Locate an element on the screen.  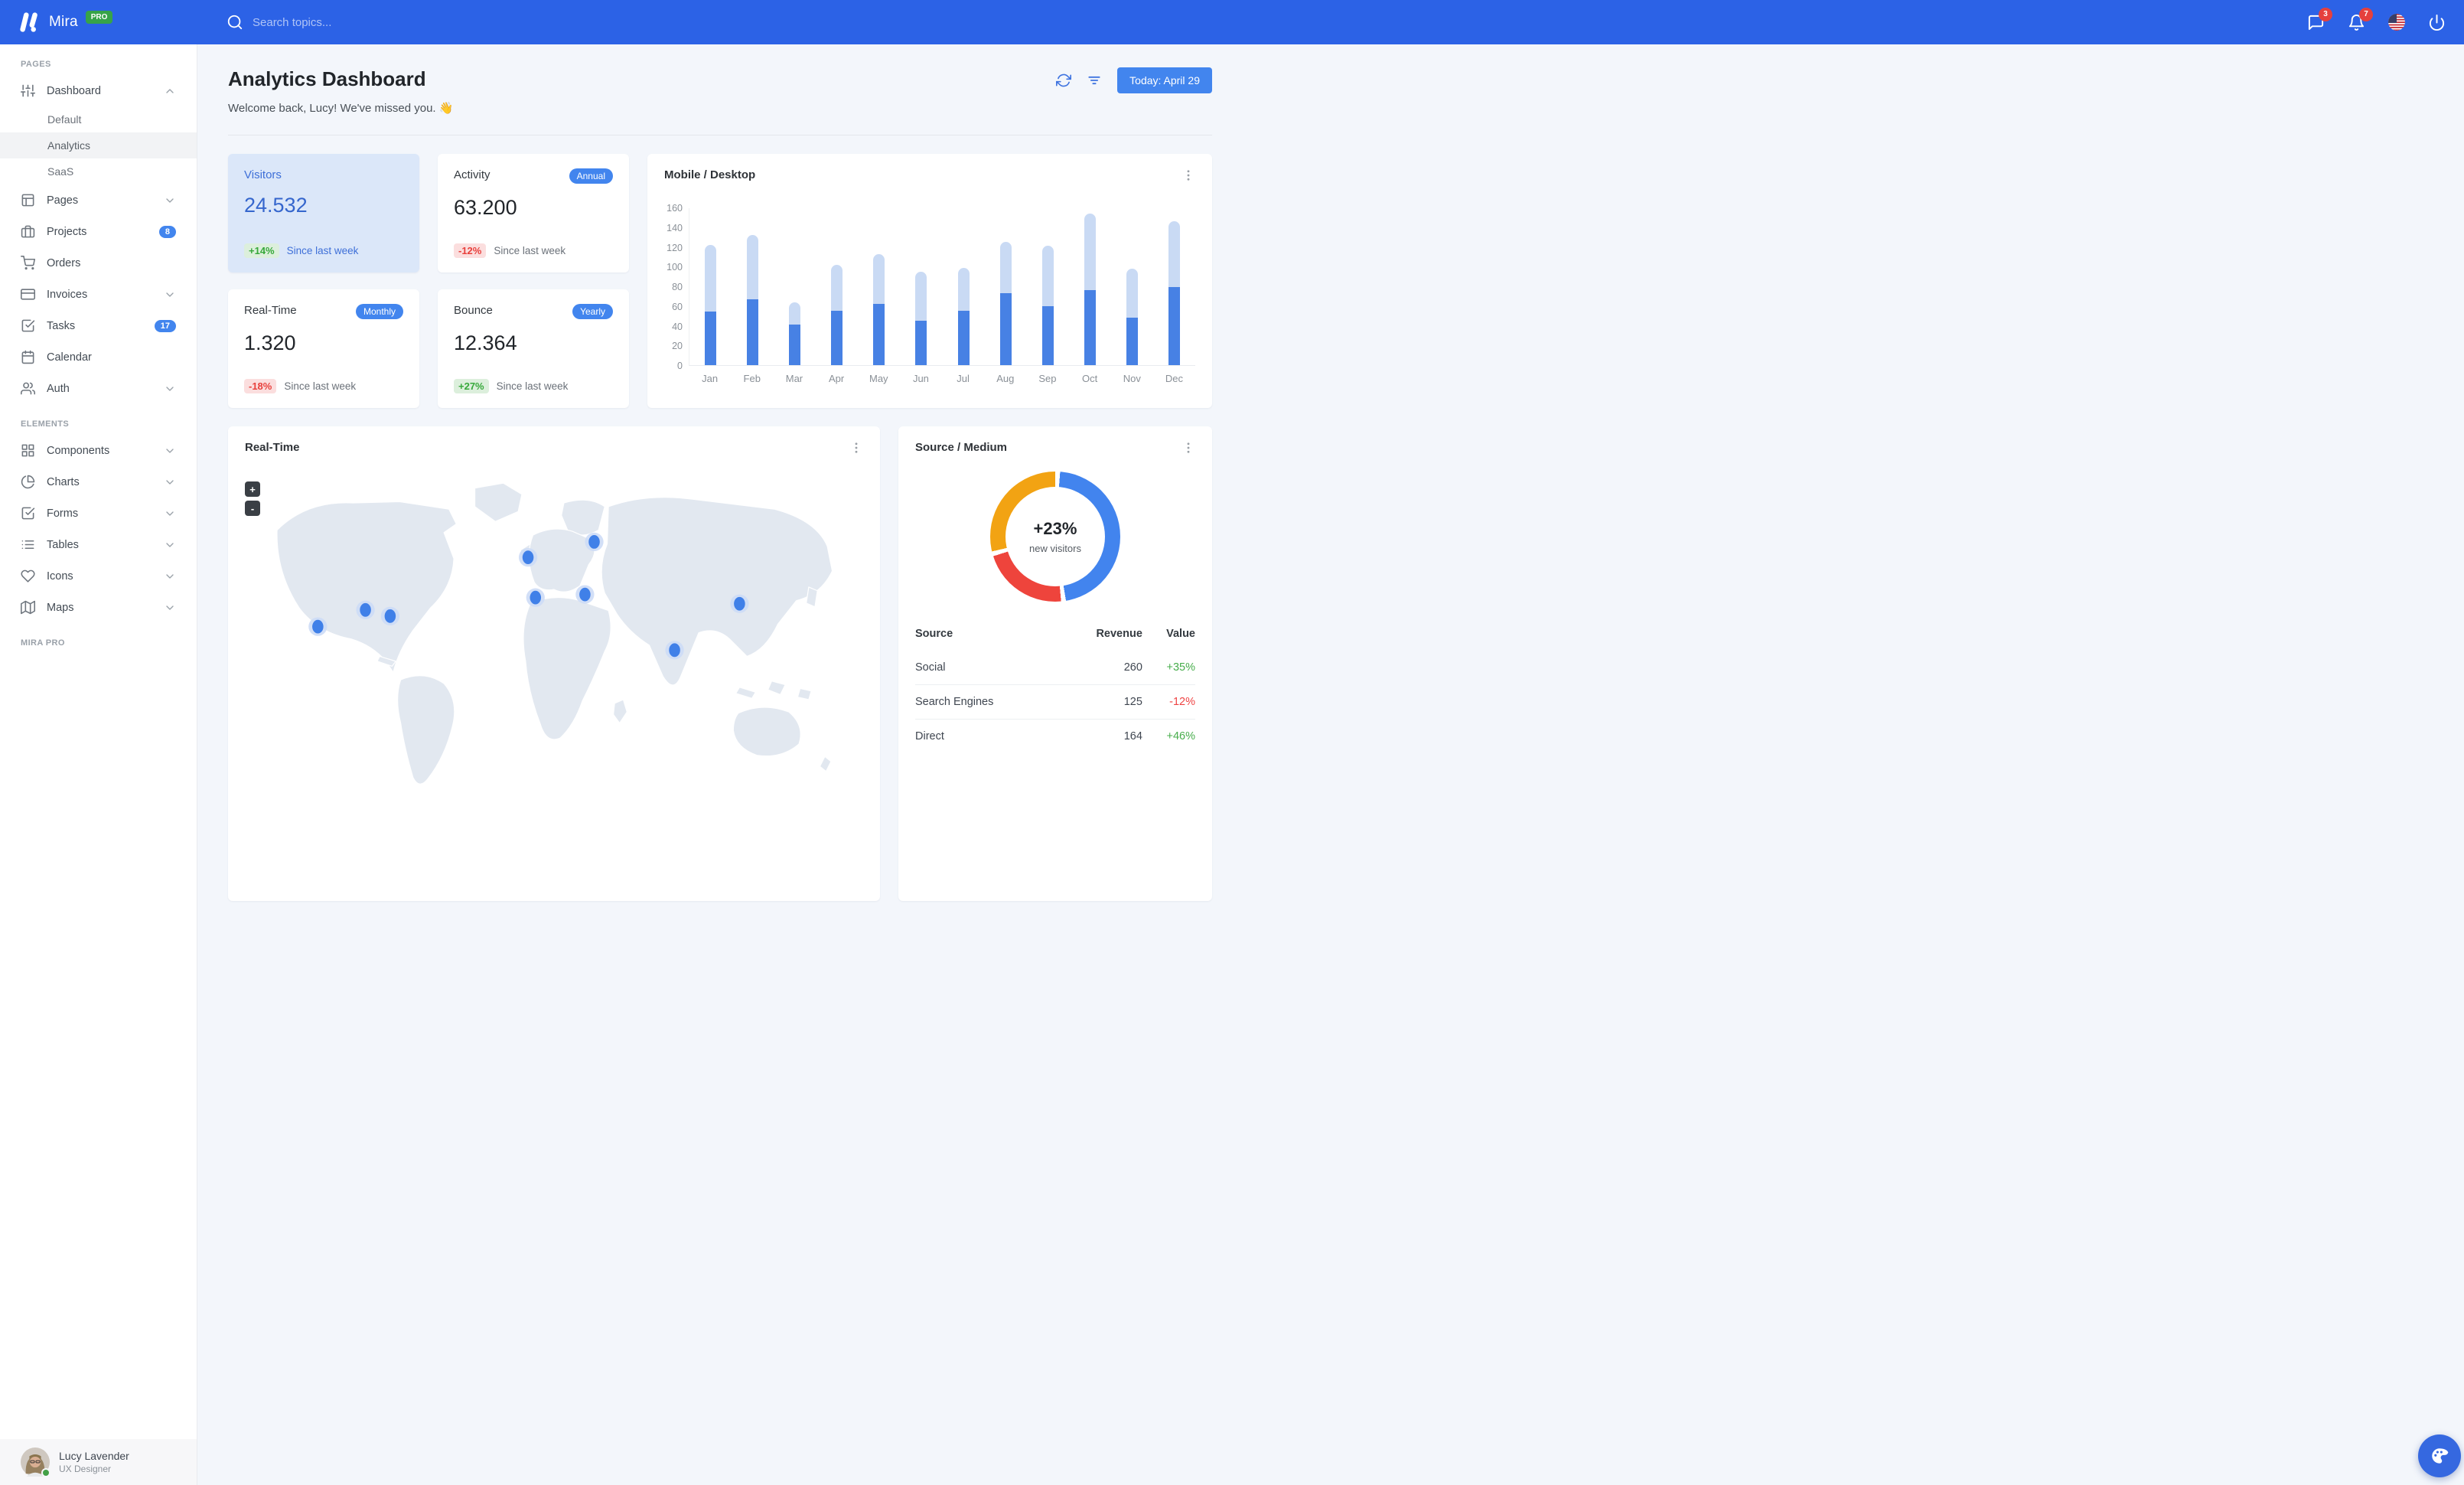
sidebar-item-tasks: Tasks 17 is located at coordinates (98, 325).